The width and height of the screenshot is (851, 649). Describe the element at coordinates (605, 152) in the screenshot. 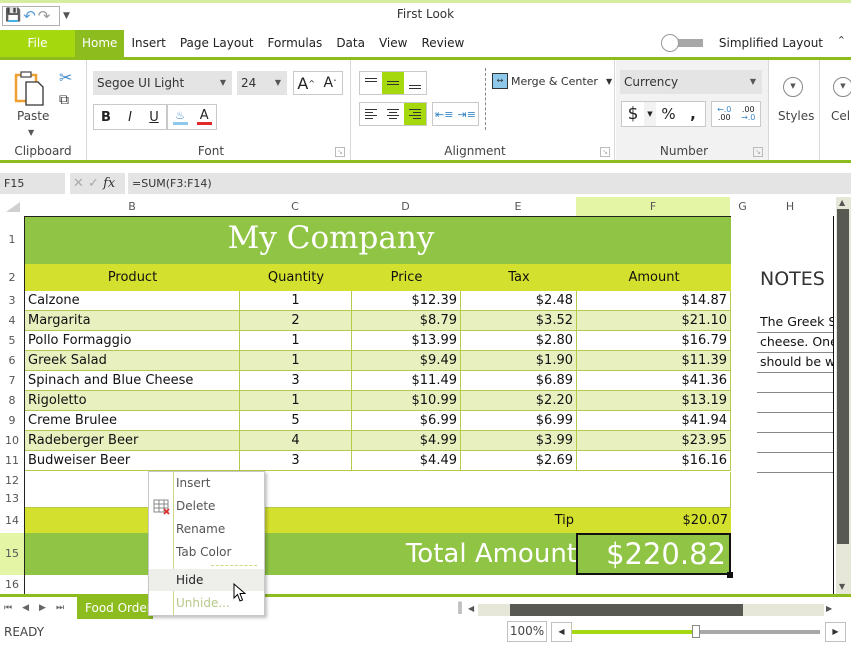

I see `alignment-dialog-launcher-icon: ↘` at that location.